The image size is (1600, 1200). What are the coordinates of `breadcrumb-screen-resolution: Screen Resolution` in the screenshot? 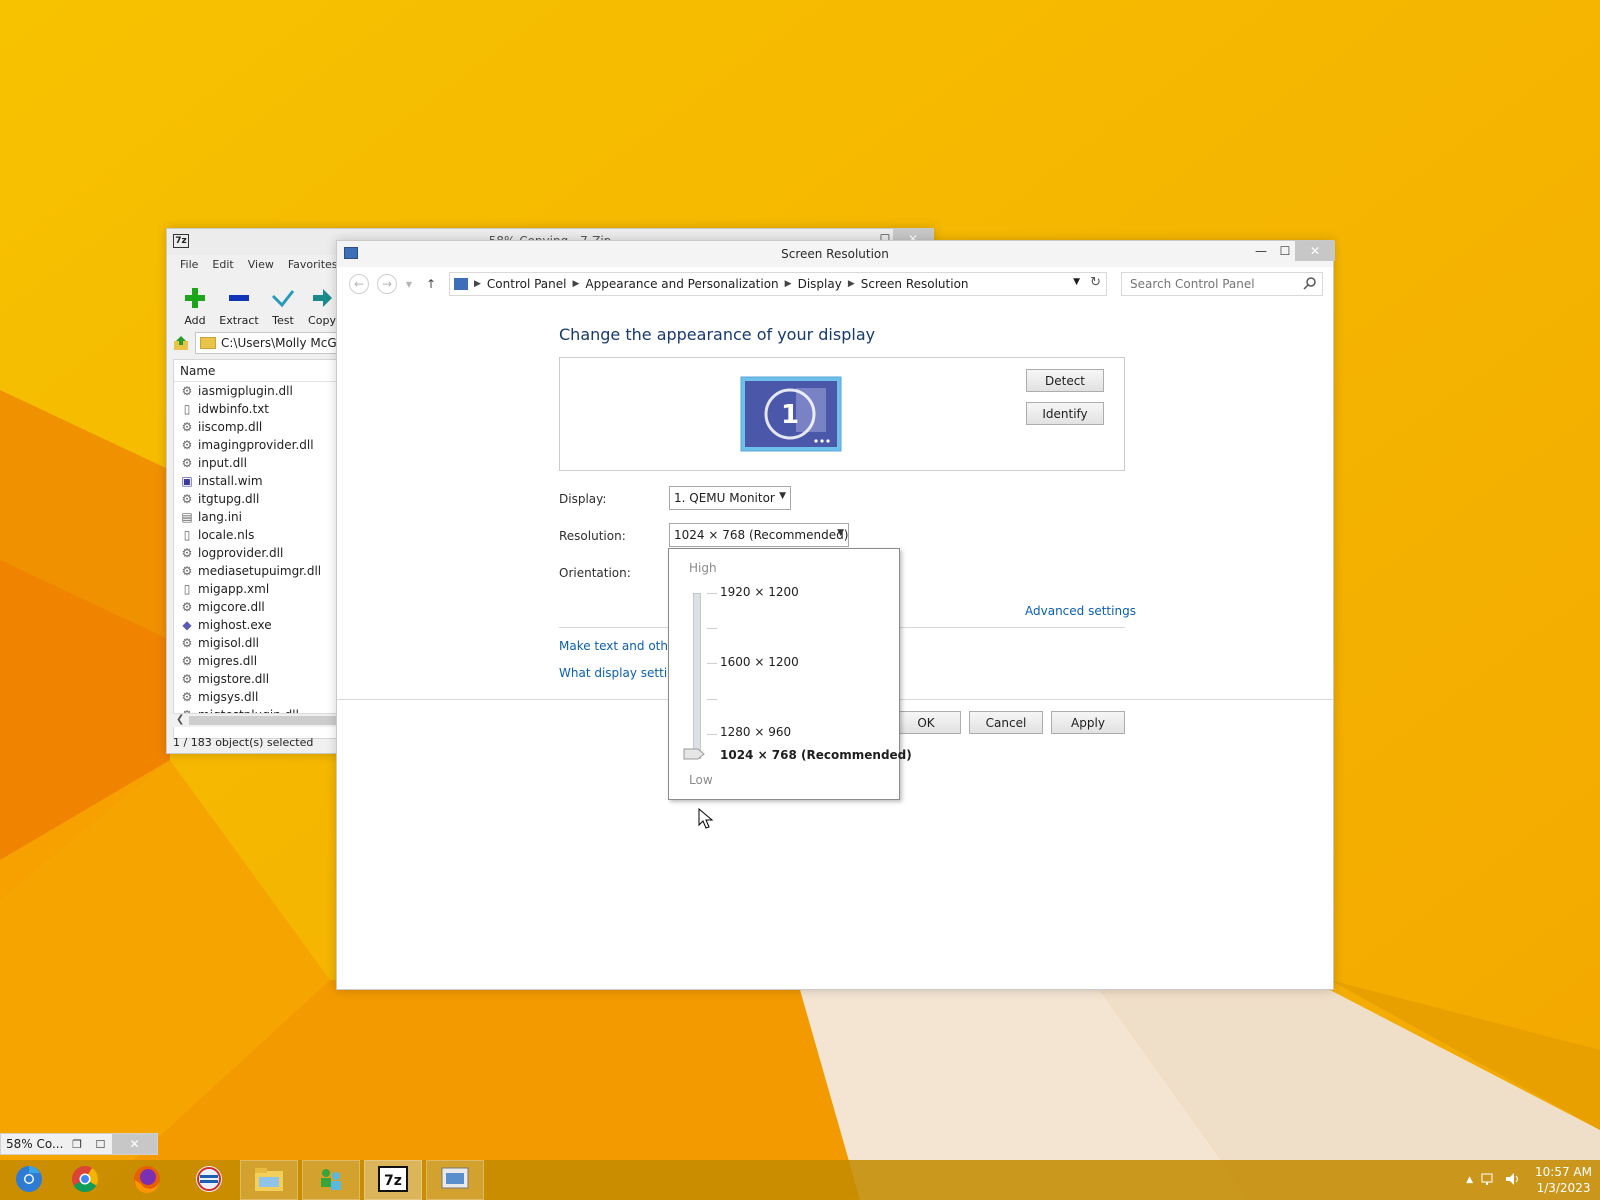 It's located at (915, 284).